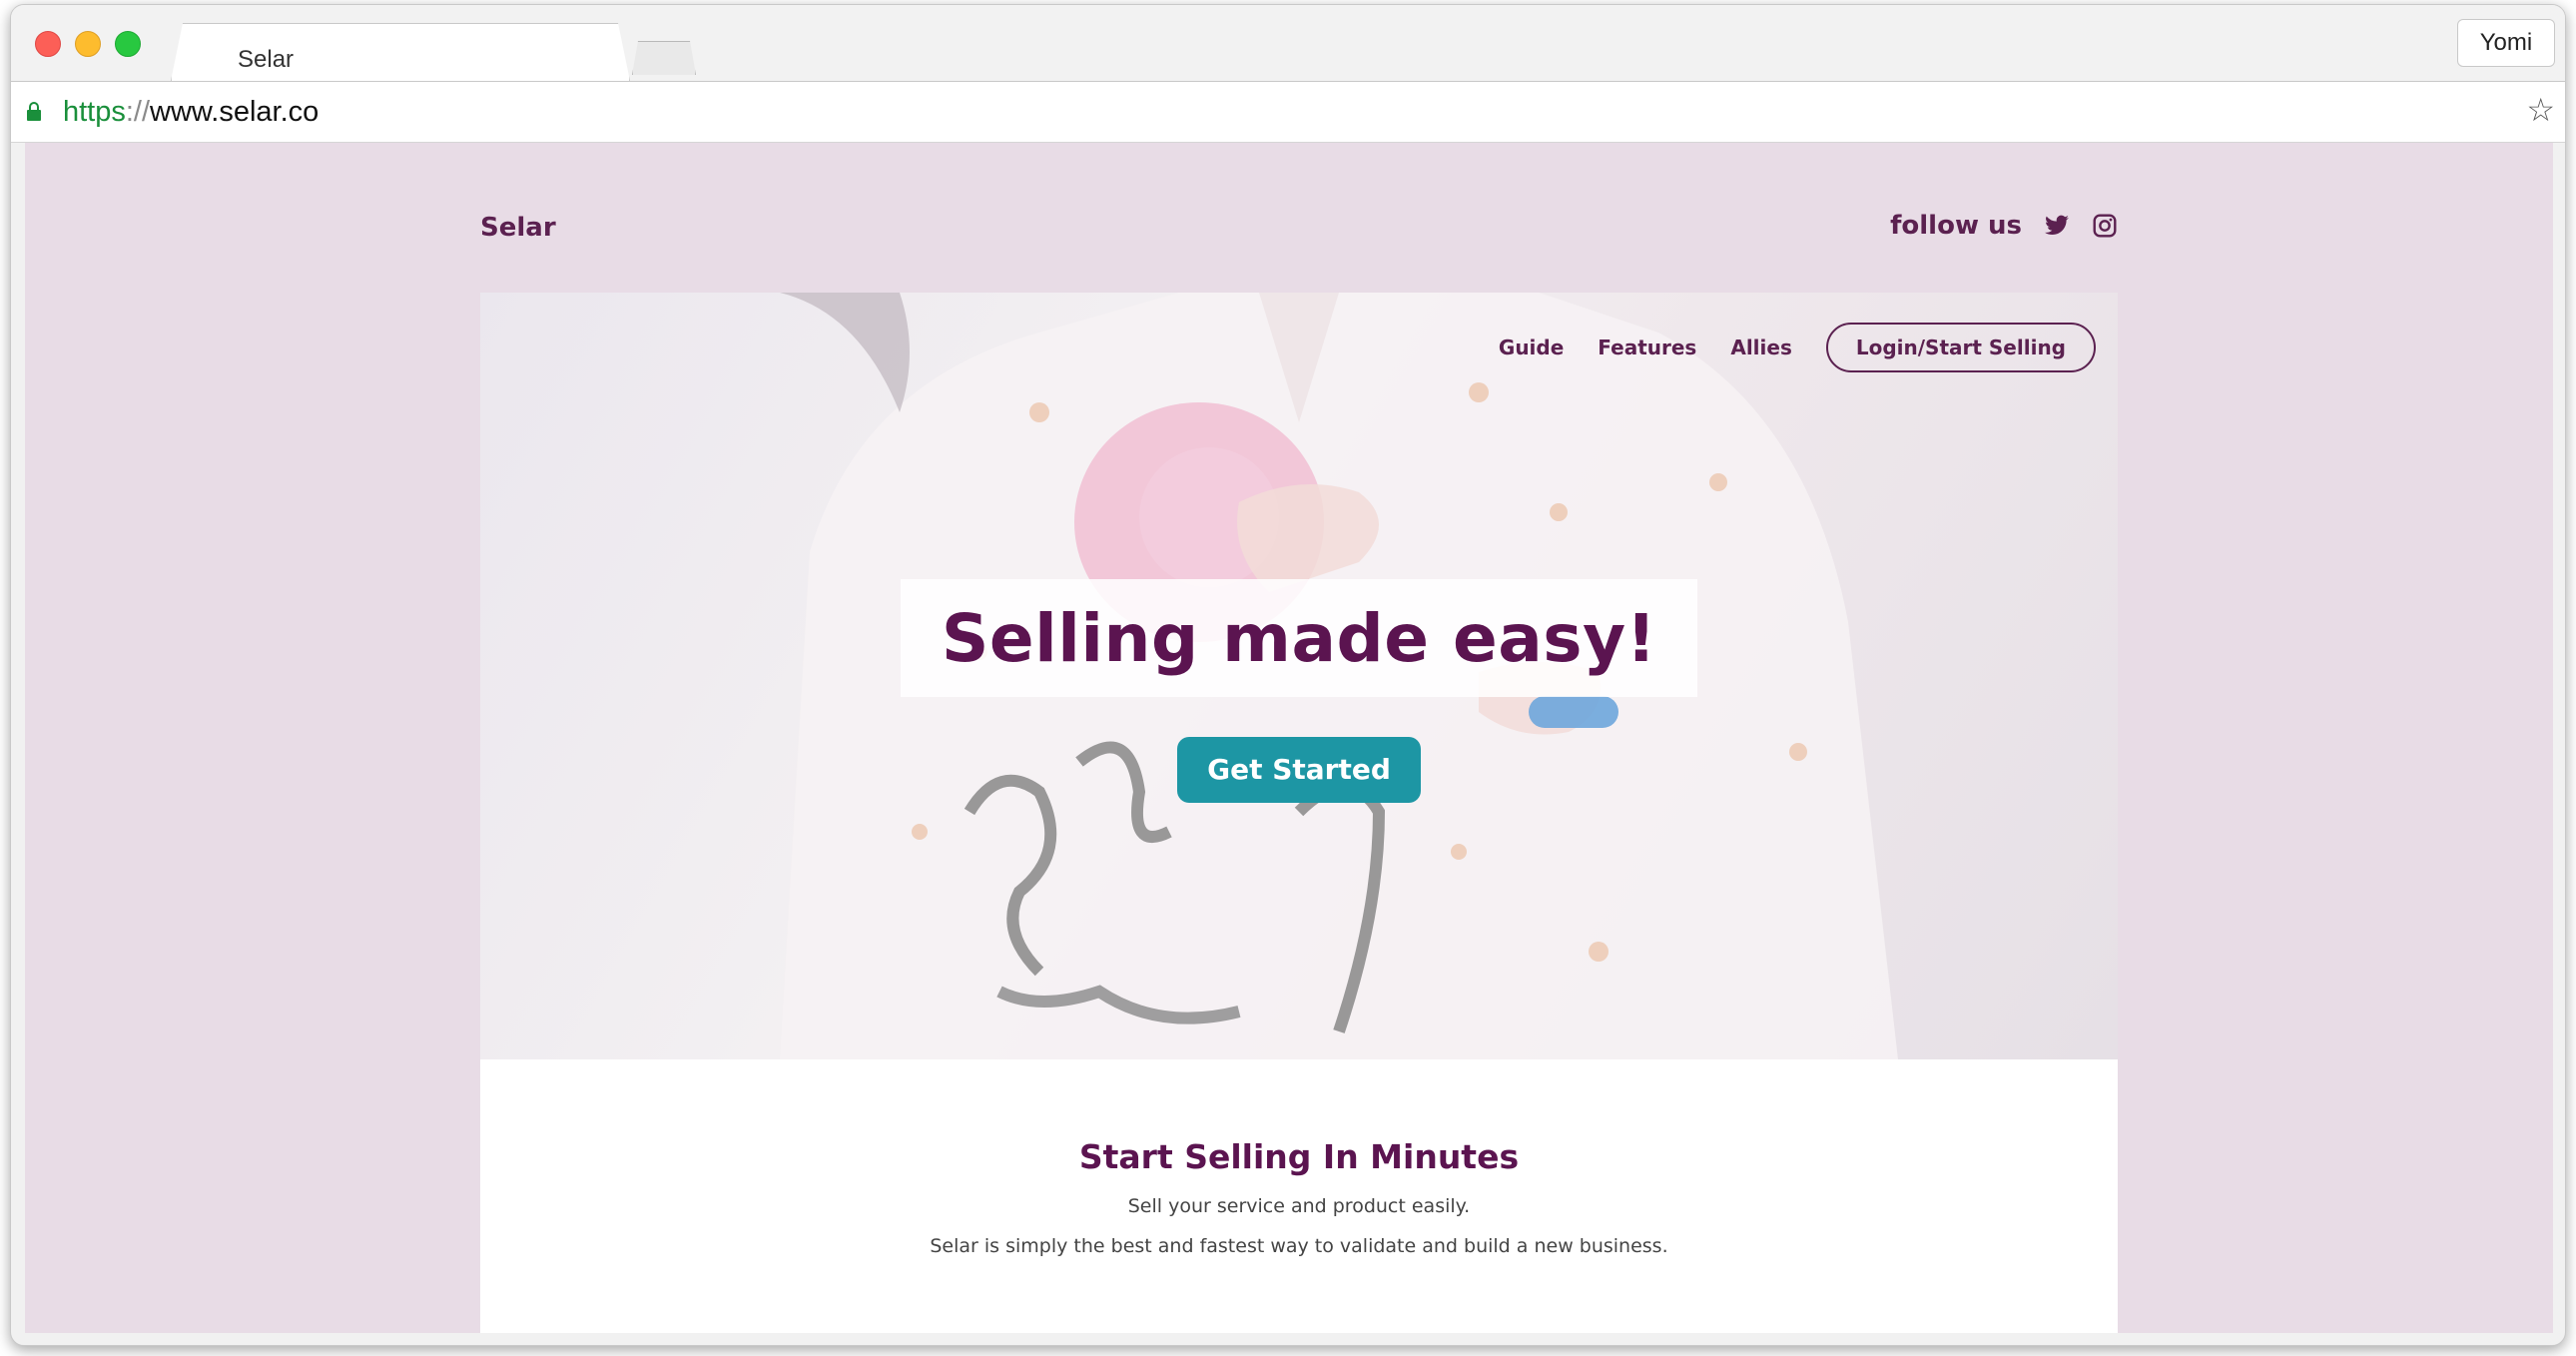 The width and height of the screenshot is (2576, 1356). What do you see at coordinates (1960, 347) in the screenshot?
I see `login-start-selling-button: Login/Start Selling` at bounding box center [1960, 347].